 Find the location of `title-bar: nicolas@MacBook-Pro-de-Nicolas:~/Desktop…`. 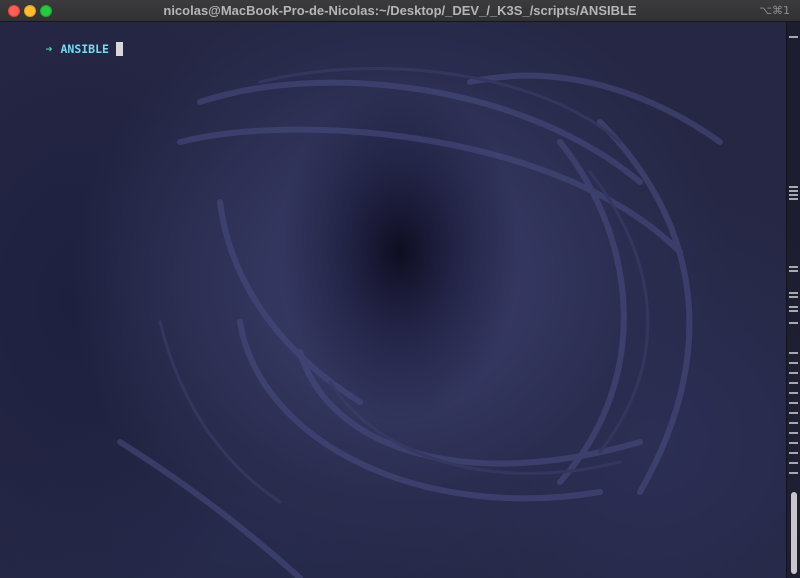

title-bar: nicolas@MacBook-Pro-de-Nicolas:~/Desktop… is located at coordinates (400, 11).